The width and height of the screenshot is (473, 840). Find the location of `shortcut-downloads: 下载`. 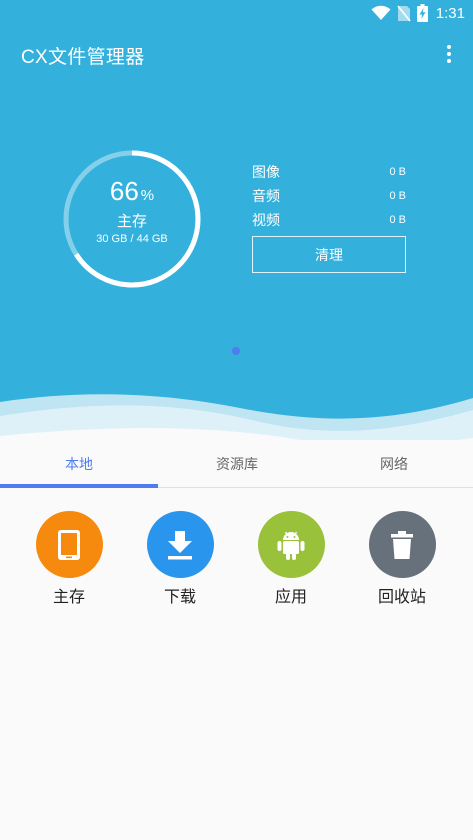

shortcut-downloads: 下载 is located at coordinates (180, 559).